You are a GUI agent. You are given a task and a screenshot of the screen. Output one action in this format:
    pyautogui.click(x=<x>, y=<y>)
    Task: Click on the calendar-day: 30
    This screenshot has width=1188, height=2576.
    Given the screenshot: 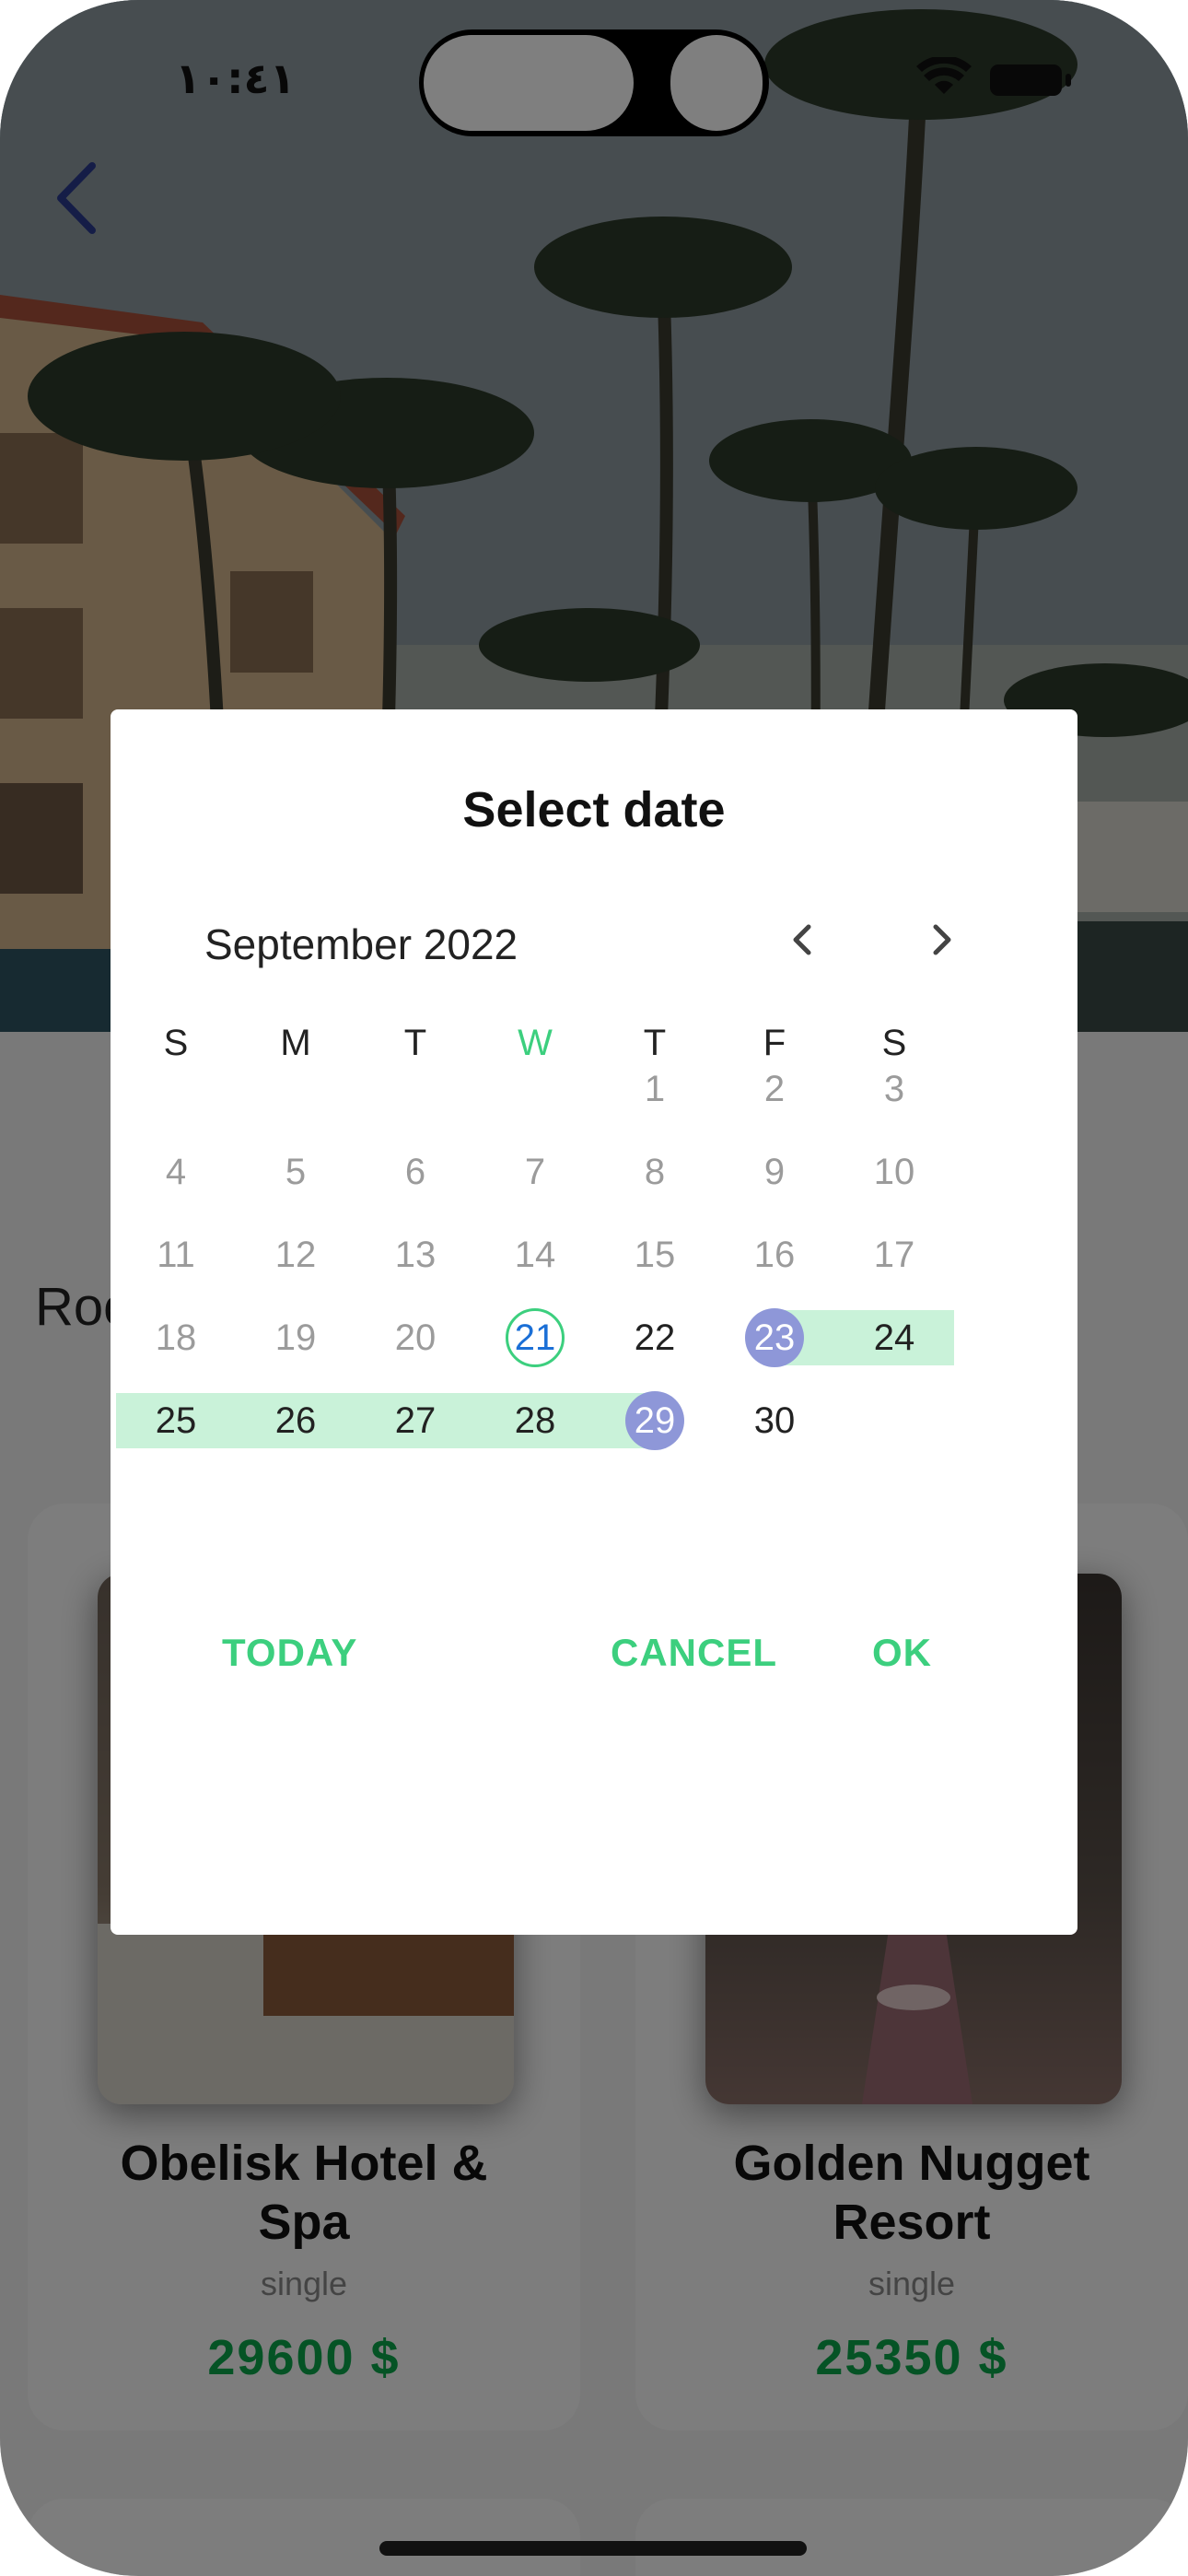 What is the action you would take?
    pyautogui.click(x=774, y=1420)
    